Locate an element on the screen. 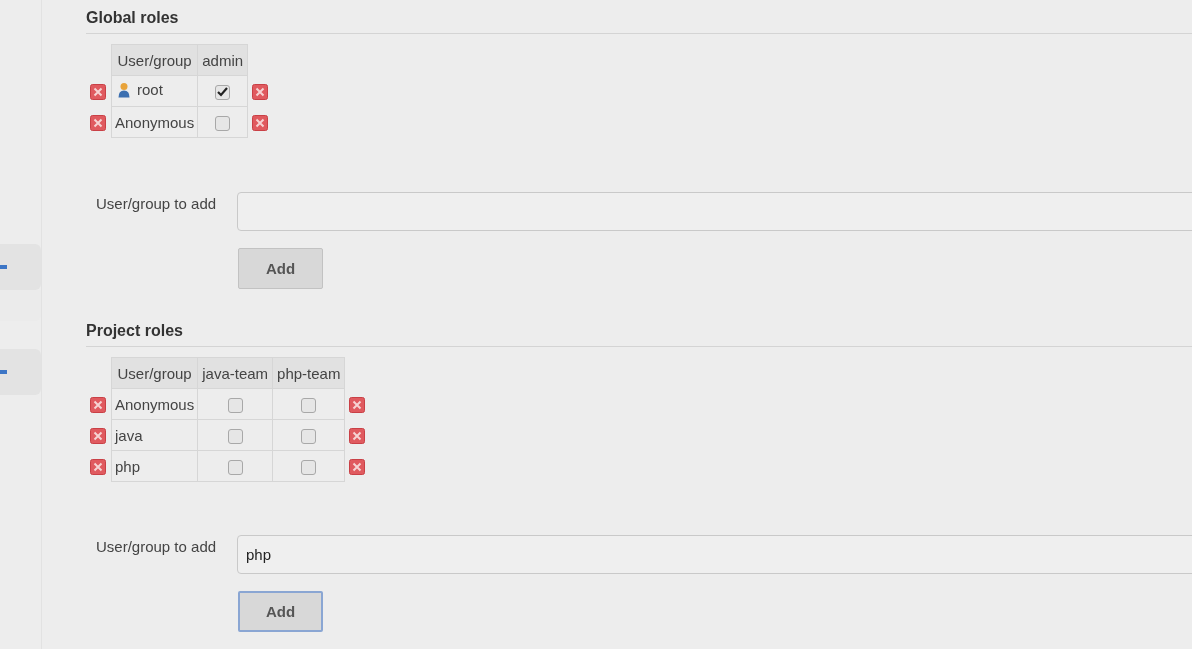 Image resolution: width=1192 pixels, height=649 pixels. user-icon is located at coordinates (124, 89).